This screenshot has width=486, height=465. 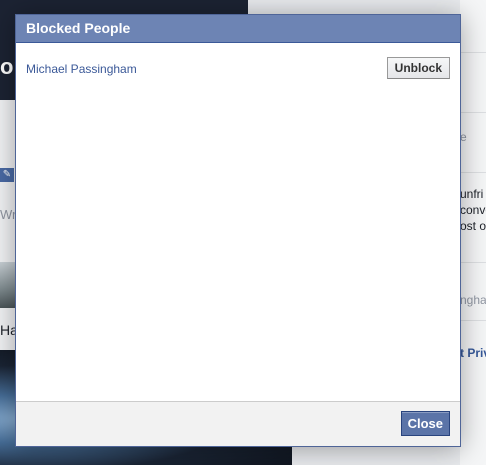 I want to click on right-column: e unfri conve ost or ngha t Priv, so click(x=473, y=232).